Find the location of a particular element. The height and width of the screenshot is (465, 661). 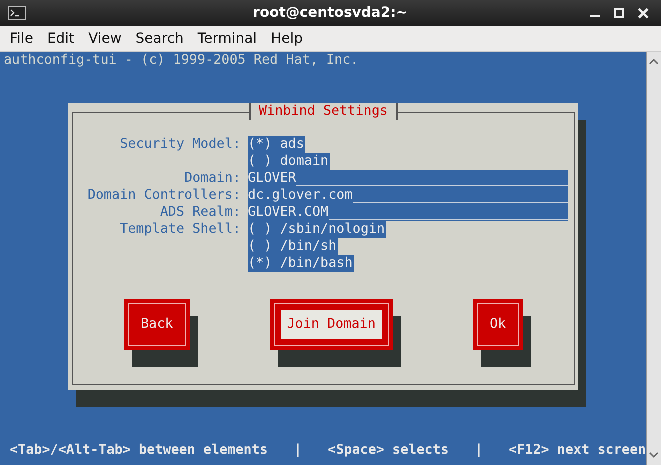

window-title: root@centosvda2:~ is located at coordinates (330, 13).